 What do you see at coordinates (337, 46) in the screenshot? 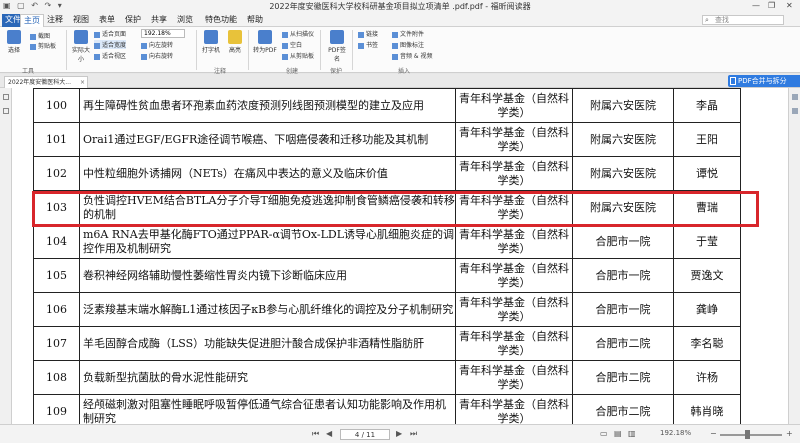
I see `pdf-sign-button: PDF签名` at bounding box center [337, 46].